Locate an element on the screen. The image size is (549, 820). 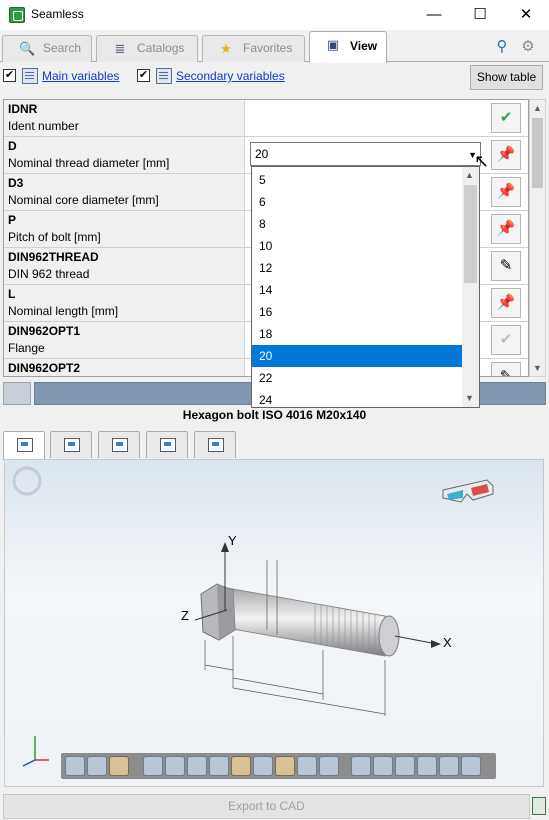
material-icon is located at coordinates (307, 766).